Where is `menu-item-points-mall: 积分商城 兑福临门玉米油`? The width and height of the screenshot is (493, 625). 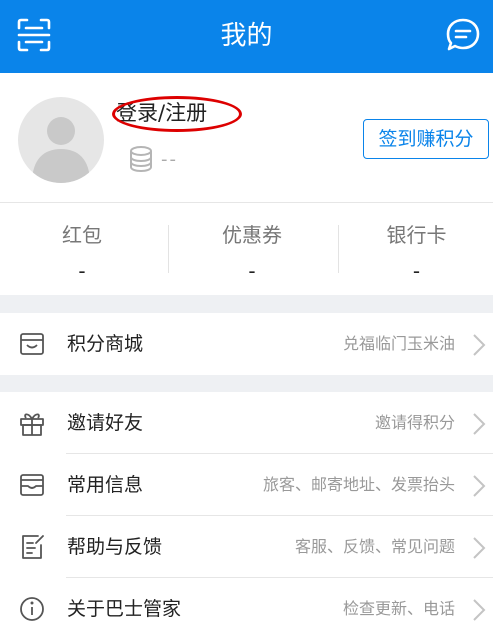
menu-item-points-mall: 积分商城 兑福临门玉米油 is located at coordinates (246, 344).